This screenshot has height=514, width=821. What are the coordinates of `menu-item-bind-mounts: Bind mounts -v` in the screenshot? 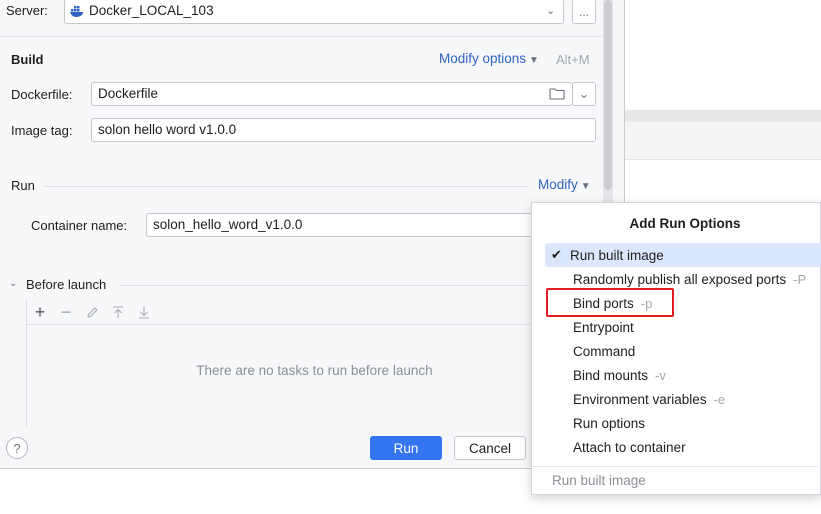 It's located at (683, 375).